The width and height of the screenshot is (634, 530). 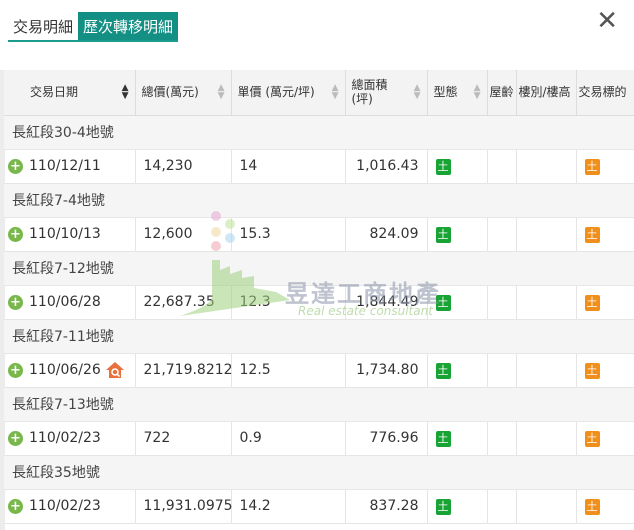 I want to click on parcel-name: 長紅段35地號, so click(x=319, y=472).